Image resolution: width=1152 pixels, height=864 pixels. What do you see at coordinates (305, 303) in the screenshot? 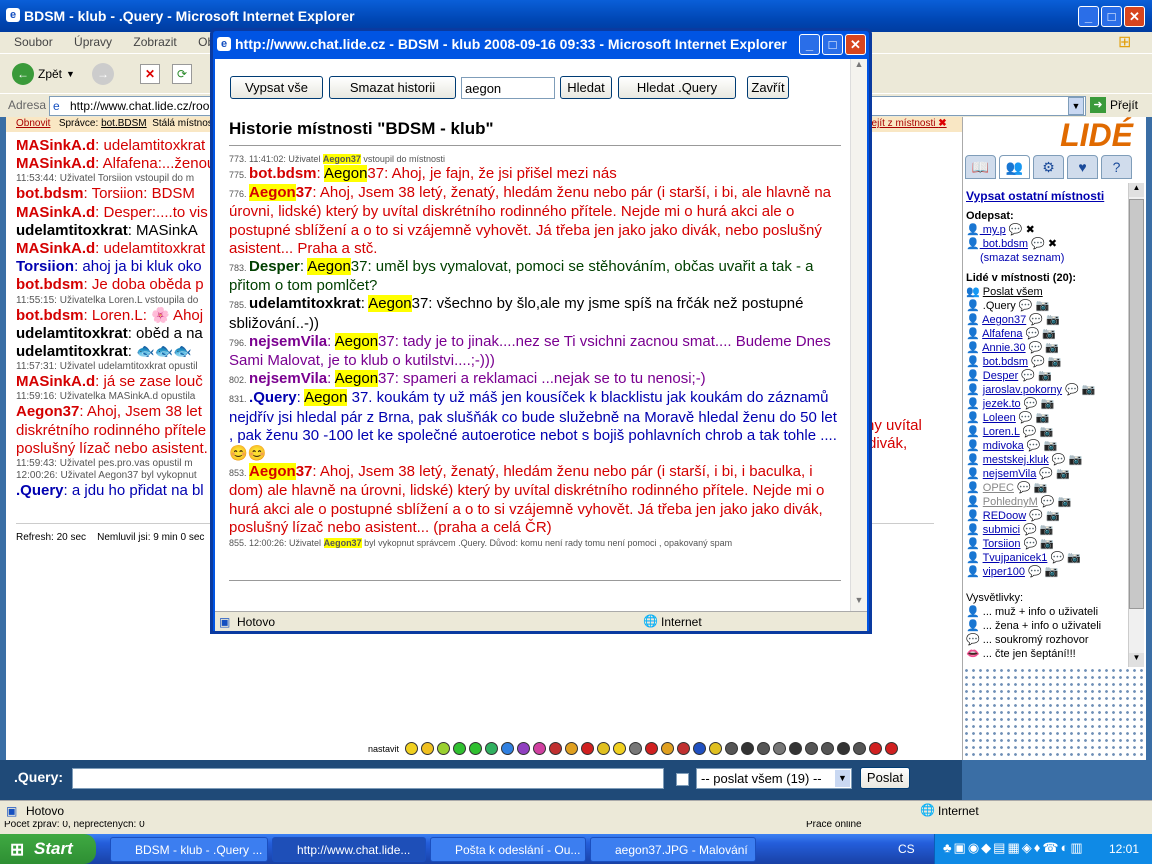
I see `history-nick: udelamtitoxkrat` at bounding box center [305, 303].